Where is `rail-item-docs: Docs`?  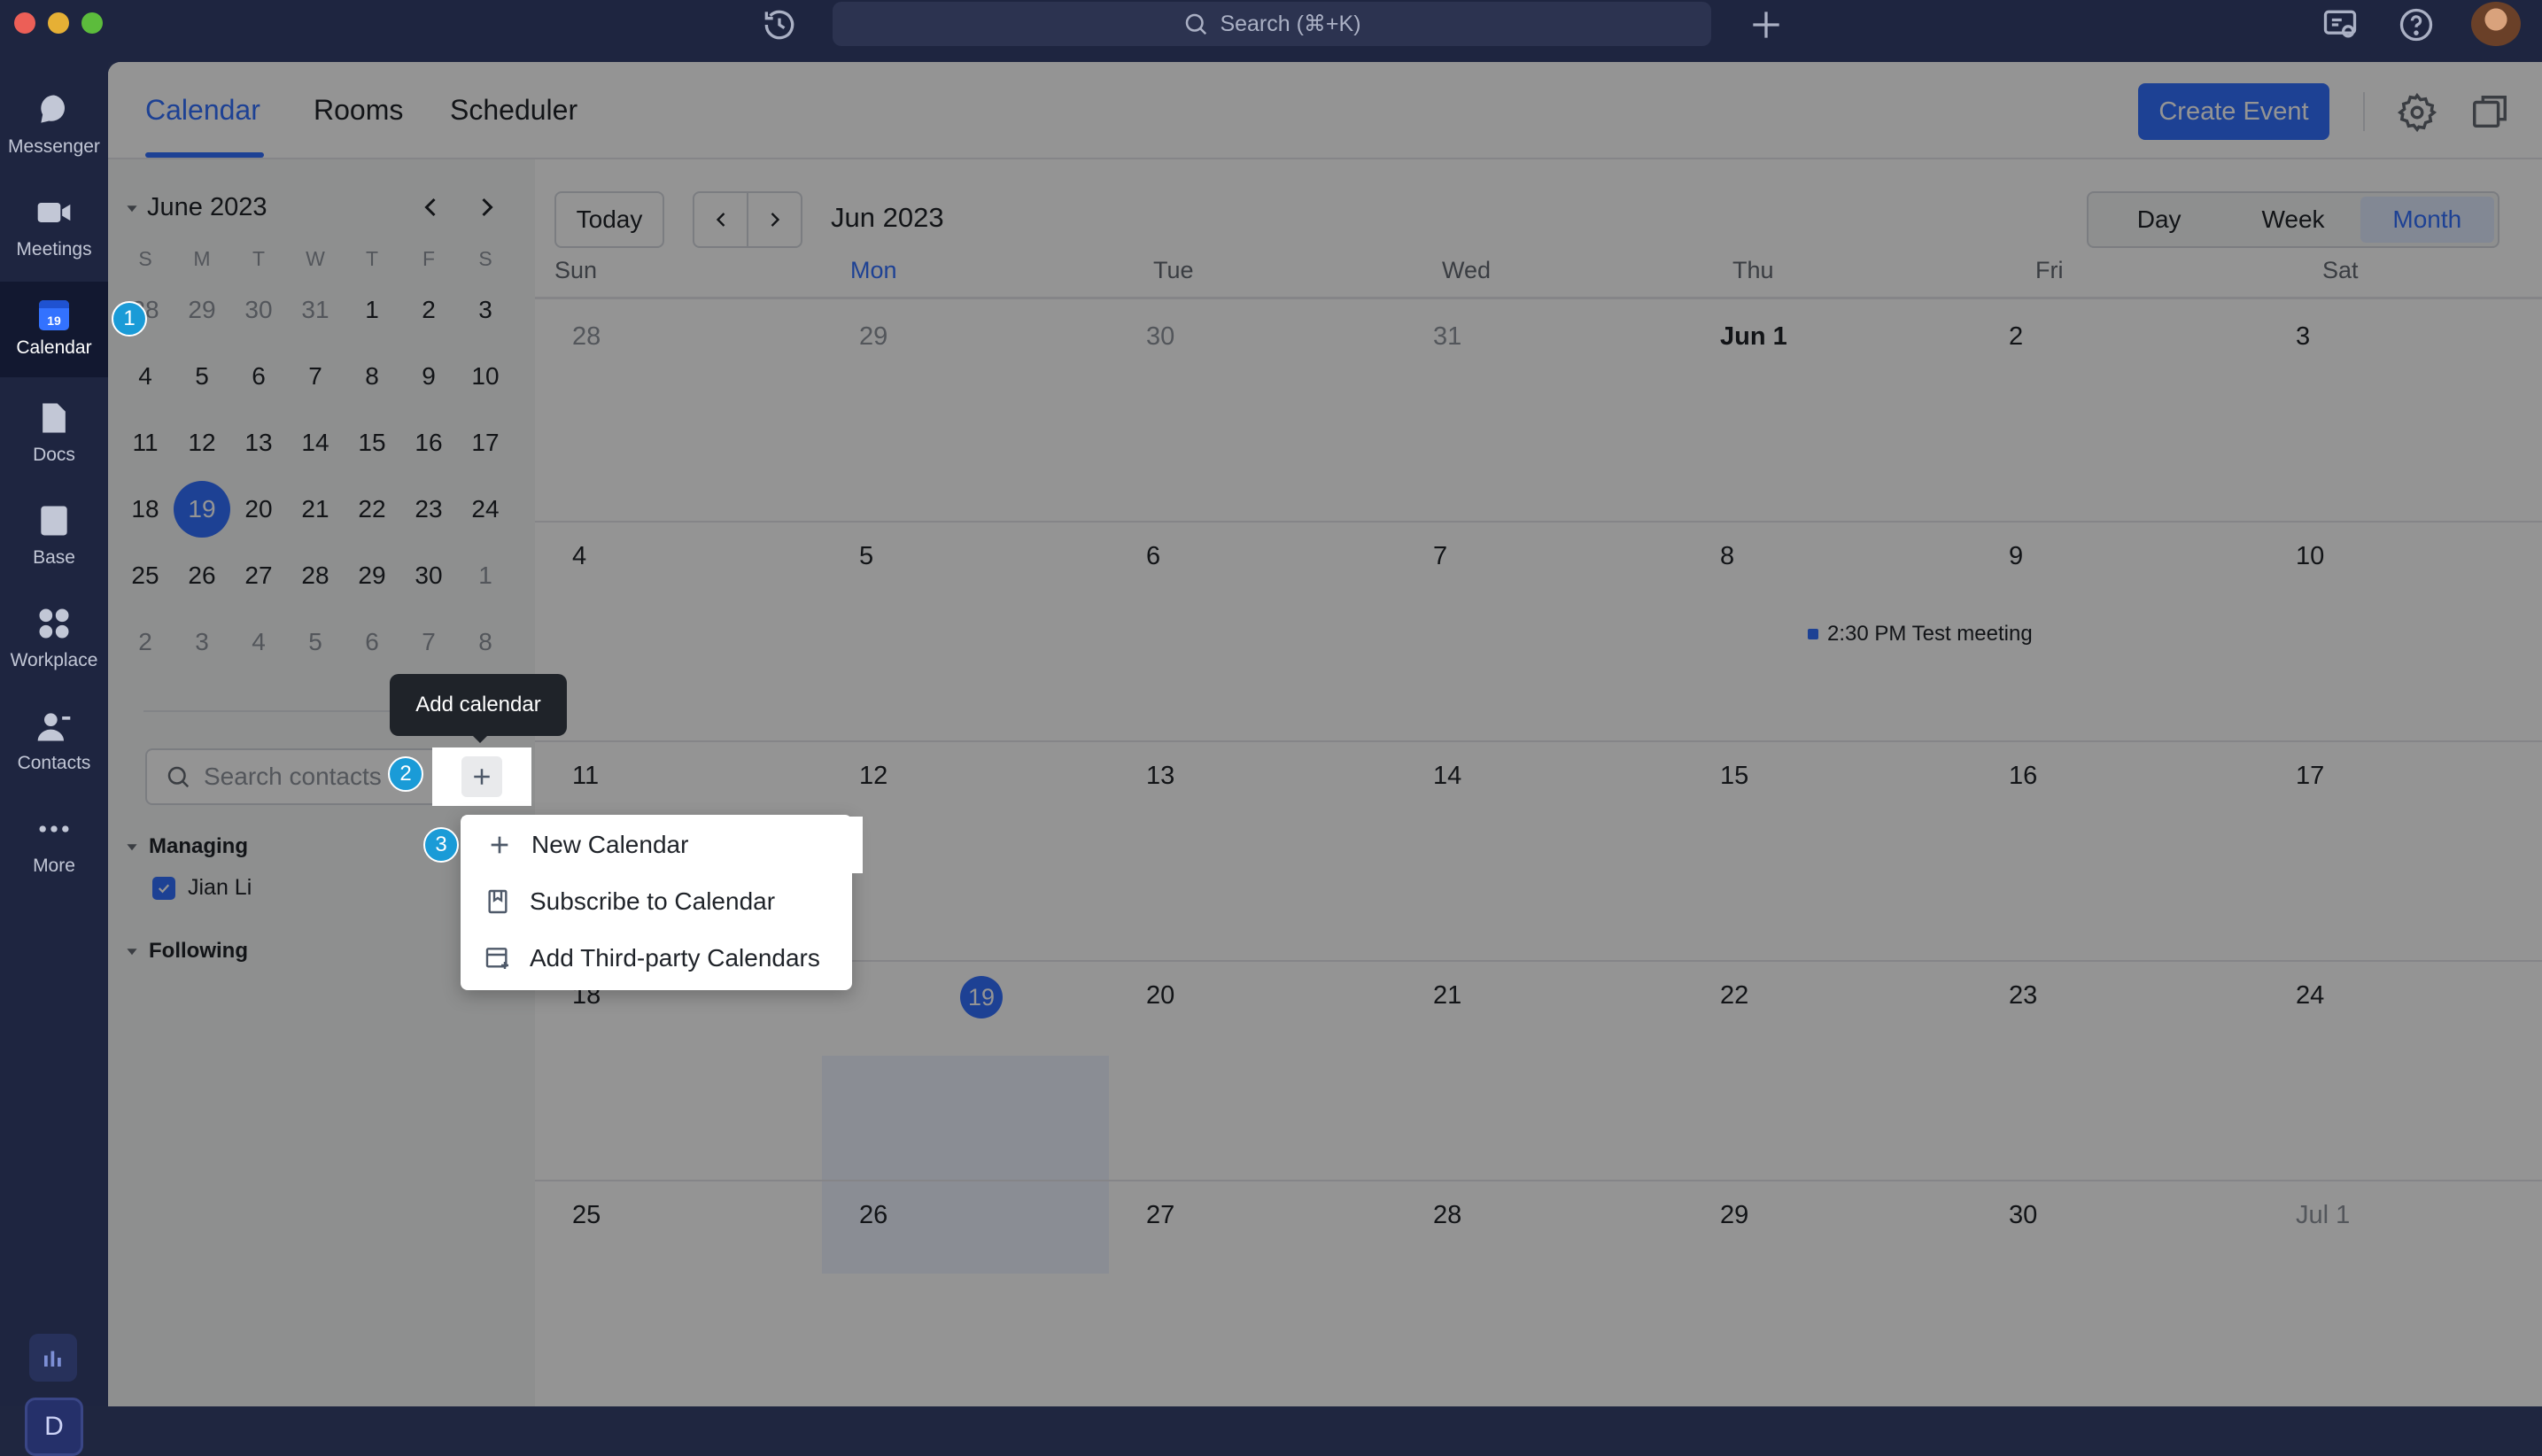
rail-item-docs: Docs is located at coordinates (54, 432).